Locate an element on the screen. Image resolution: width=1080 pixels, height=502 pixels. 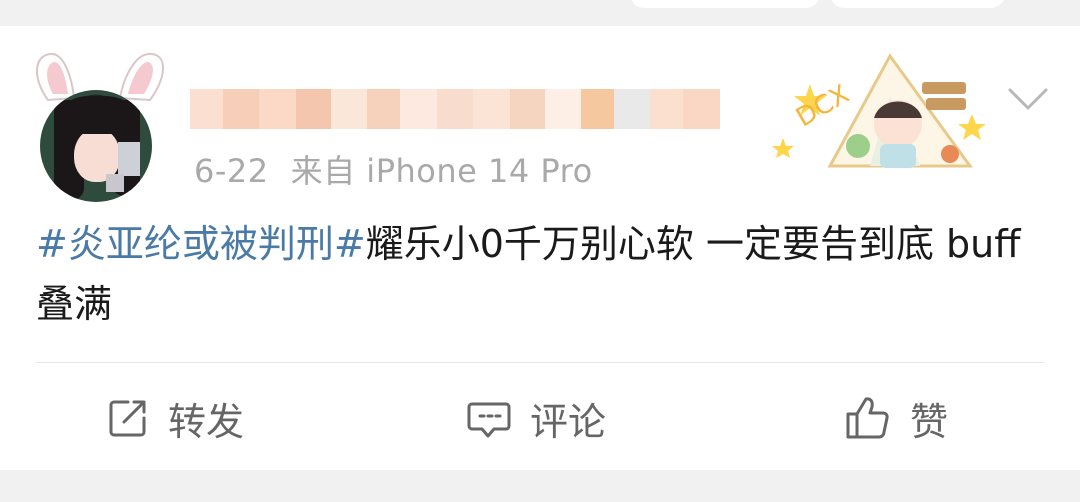
post-meta: 6-22 来自 iPhone 14 Pro is located at coordinates (393, 169).